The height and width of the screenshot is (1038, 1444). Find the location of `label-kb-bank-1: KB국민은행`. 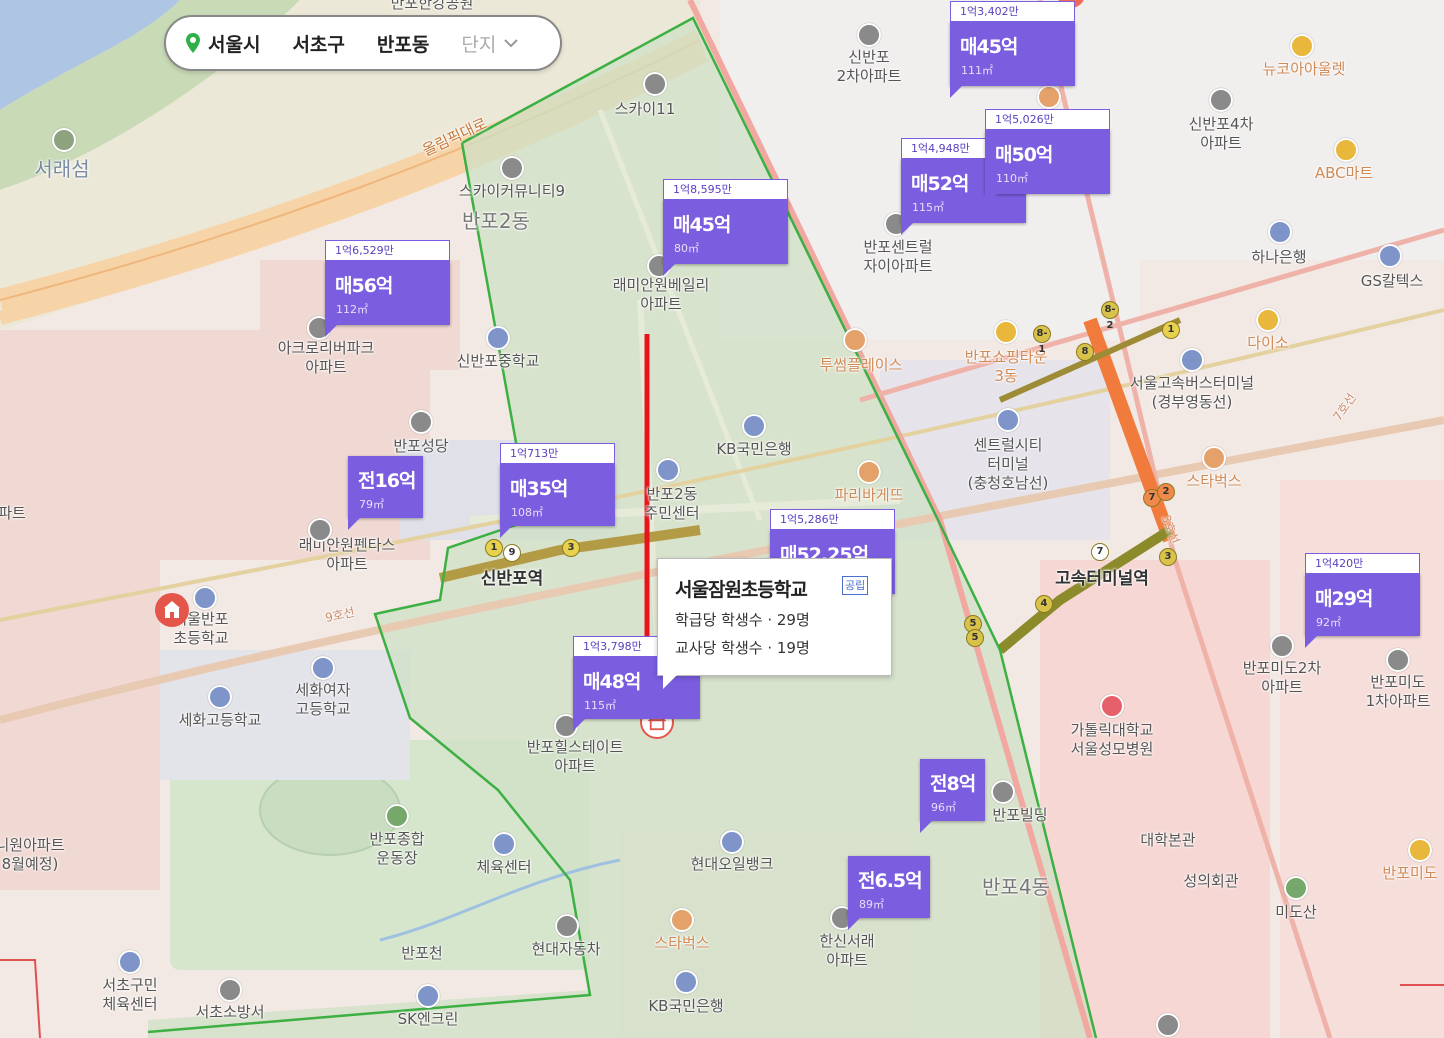

label-kb-bank-1: KB국민은행 is located at coordinates (754, 449).